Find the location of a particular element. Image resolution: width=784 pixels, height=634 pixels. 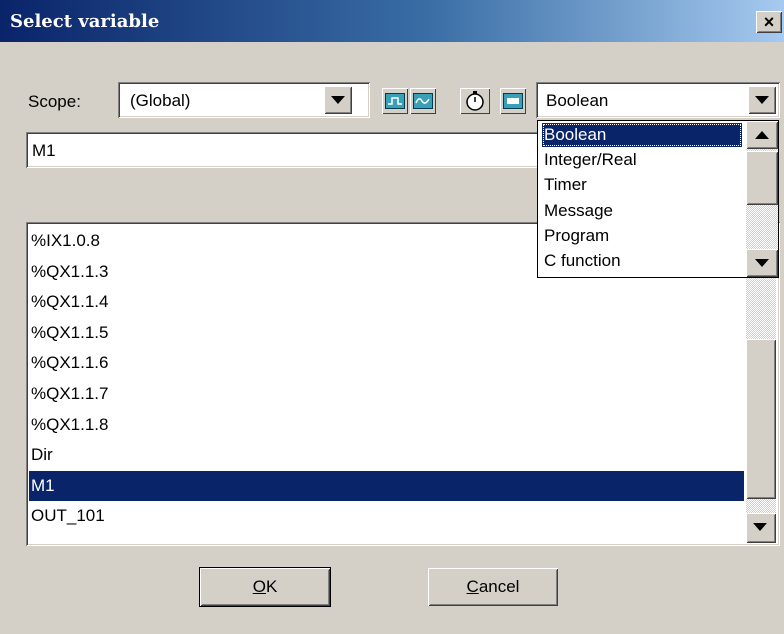

timer-icon is located at coordinates (475, 101).